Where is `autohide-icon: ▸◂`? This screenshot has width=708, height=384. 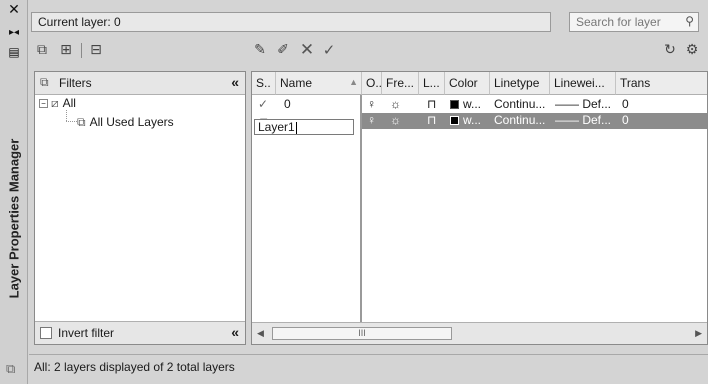
autohide-icon: ▸◂ is located at coordinates (14, 32).